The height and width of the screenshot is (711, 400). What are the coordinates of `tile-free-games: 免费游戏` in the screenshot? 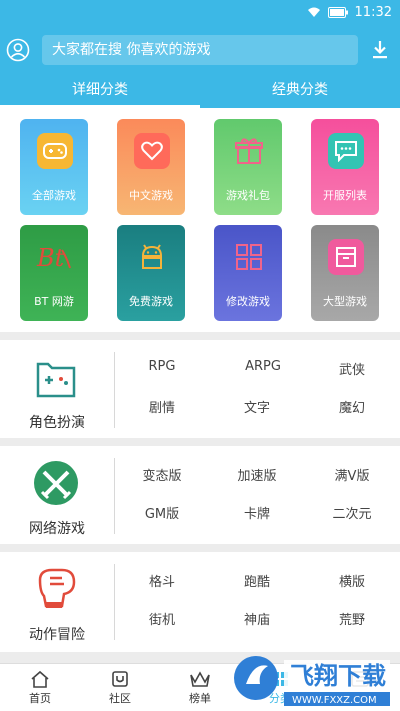 It's located at (151, 273).